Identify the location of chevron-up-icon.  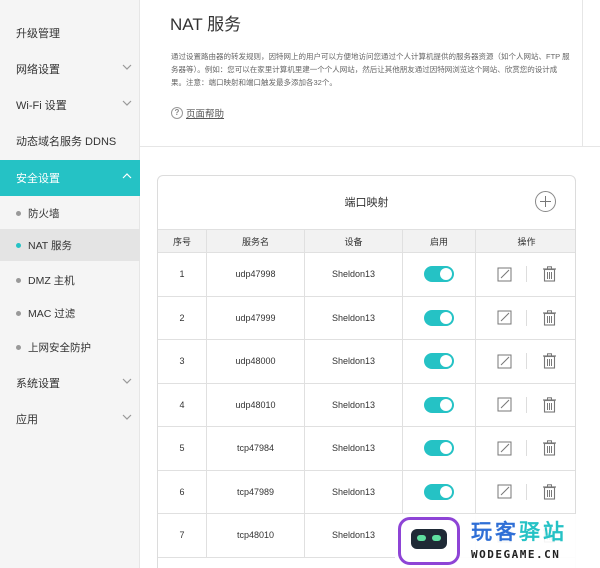
(127, 176).